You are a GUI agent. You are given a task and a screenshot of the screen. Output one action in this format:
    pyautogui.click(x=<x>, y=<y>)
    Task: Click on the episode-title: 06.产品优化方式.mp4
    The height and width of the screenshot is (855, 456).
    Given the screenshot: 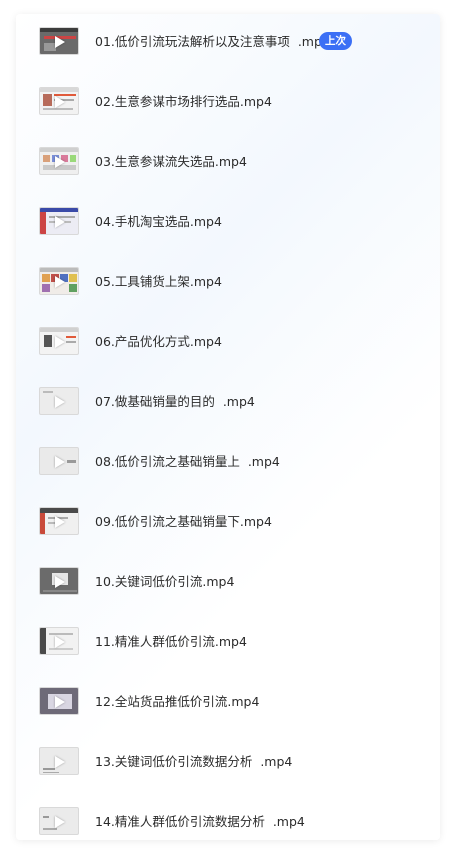 What is the action you would take?
    pyautogui.click(x=158, y=341)
    